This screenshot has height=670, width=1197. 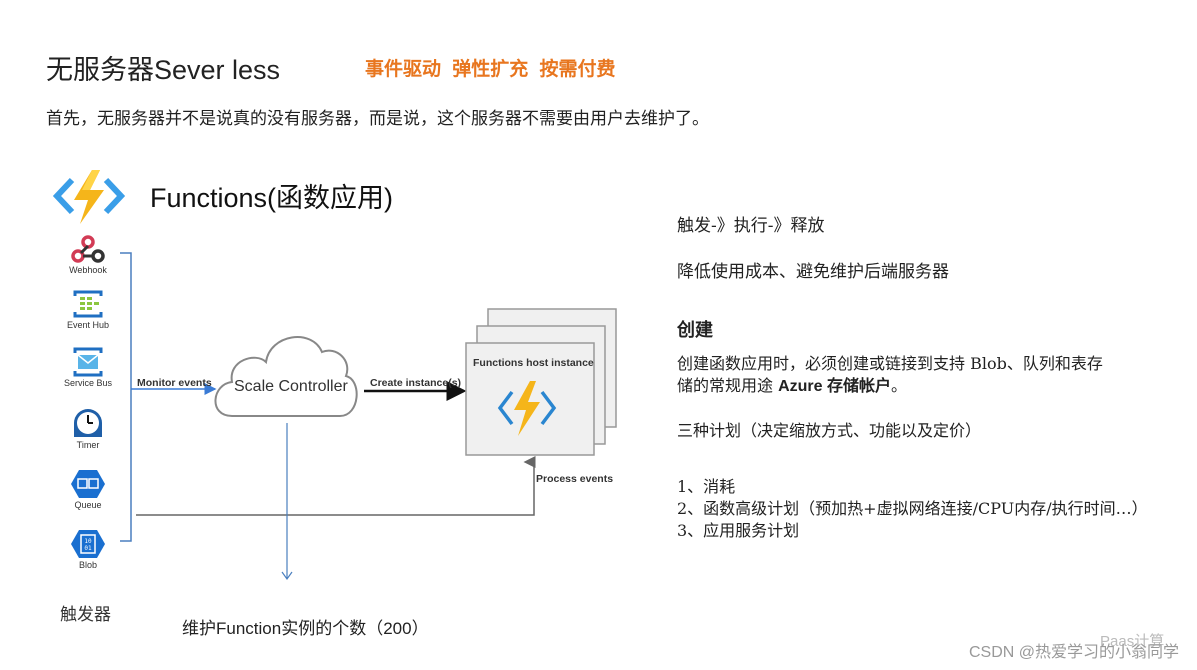 I want to click on create-desc-suffix: 。, so click(x=899, y=385).